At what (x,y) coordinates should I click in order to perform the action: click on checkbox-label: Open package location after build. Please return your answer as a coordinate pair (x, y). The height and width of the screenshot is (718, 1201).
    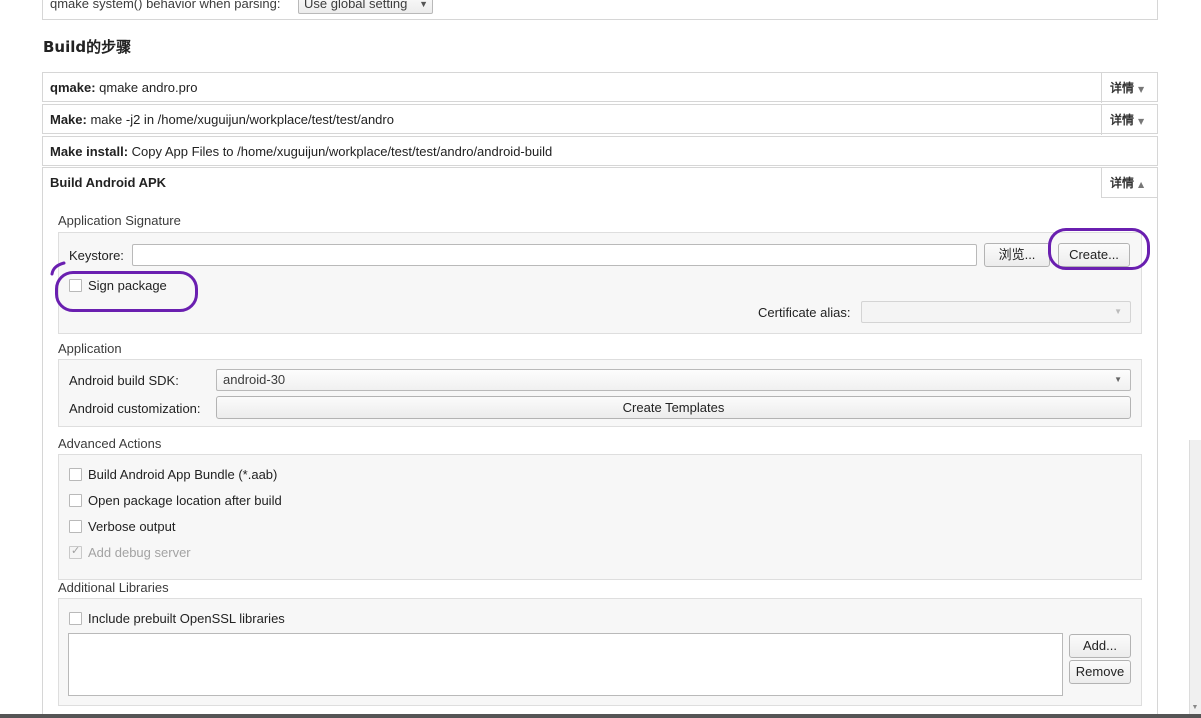
    Looking at the image, I should click on (185, 500).